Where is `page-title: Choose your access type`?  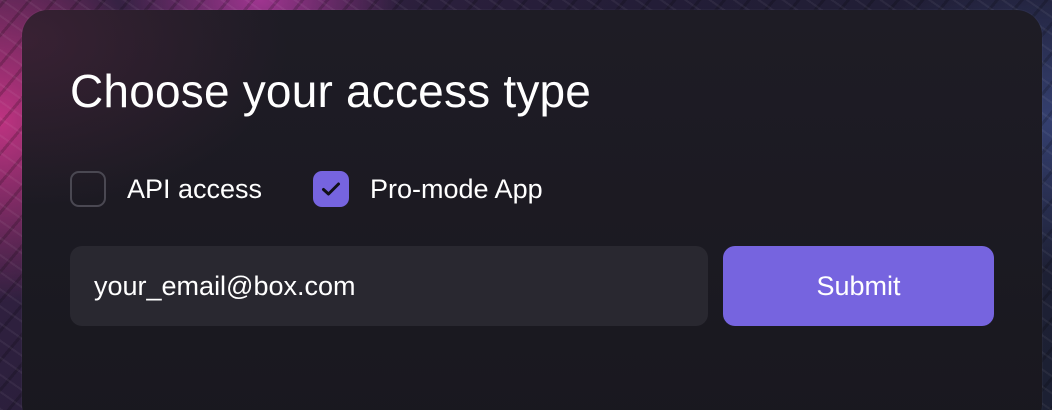
page-title: Choose your access type is located at coordinates (331, 91).